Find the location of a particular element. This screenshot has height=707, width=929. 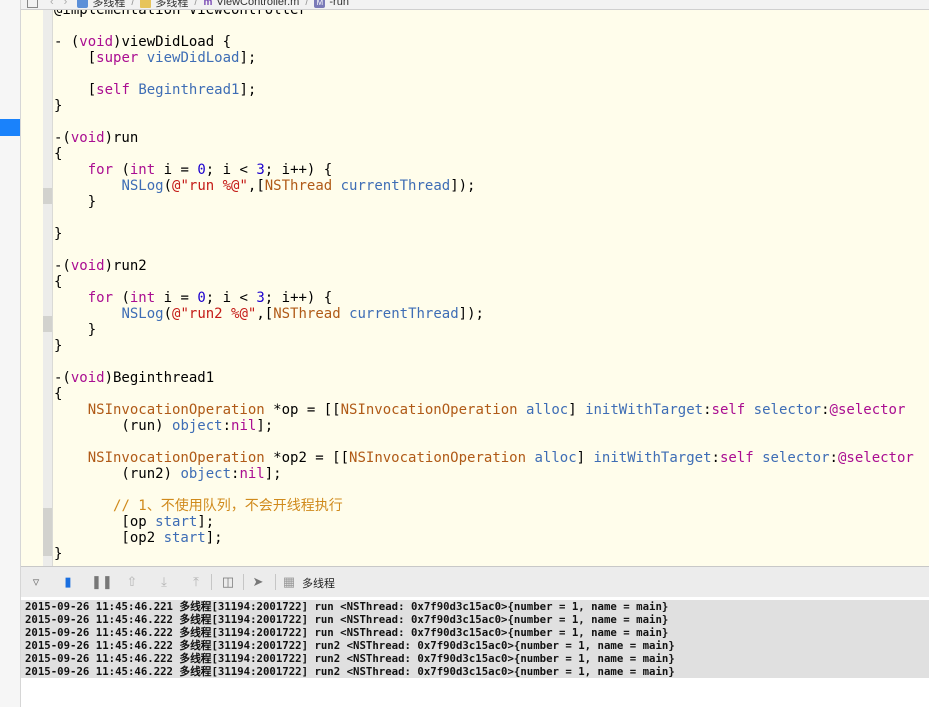

folder-icon is located at coordinates (146, 4).